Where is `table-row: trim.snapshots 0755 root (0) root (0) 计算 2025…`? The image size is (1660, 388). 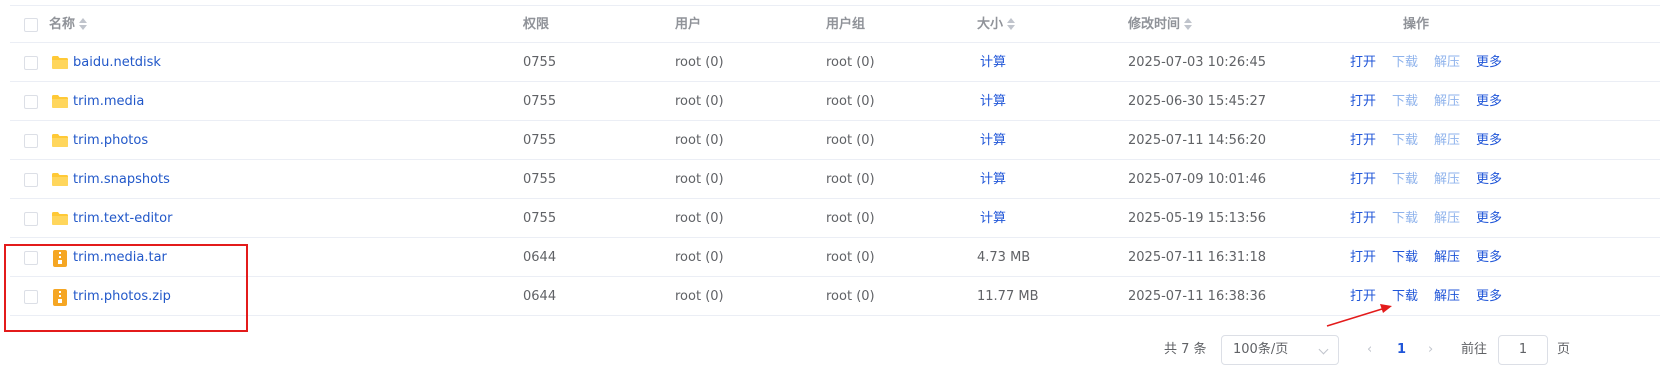
table-row: trim.snapshots 0755 root (0) root (0) 计算 2025… is located at coordinates (835, 180).